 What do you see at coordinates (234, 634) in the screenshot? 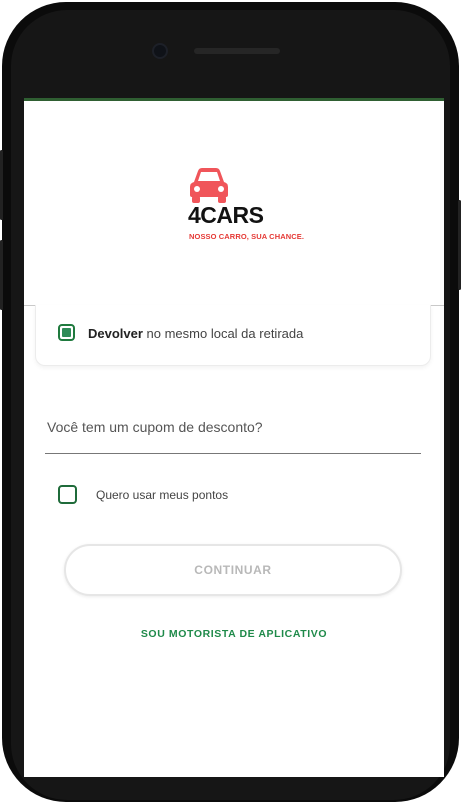
I see `app-driver-link: SOU MOTORISTA DE APLICATIVO` at bounding box center [234, 634].